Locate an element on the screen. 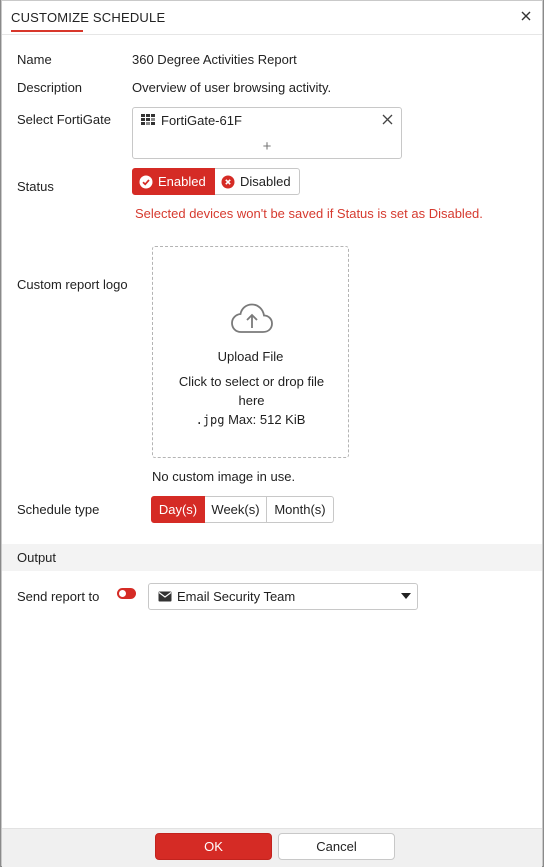 The image size is (544, 867). recipient-value: Email Security Team is located at coordinates (236, 596).